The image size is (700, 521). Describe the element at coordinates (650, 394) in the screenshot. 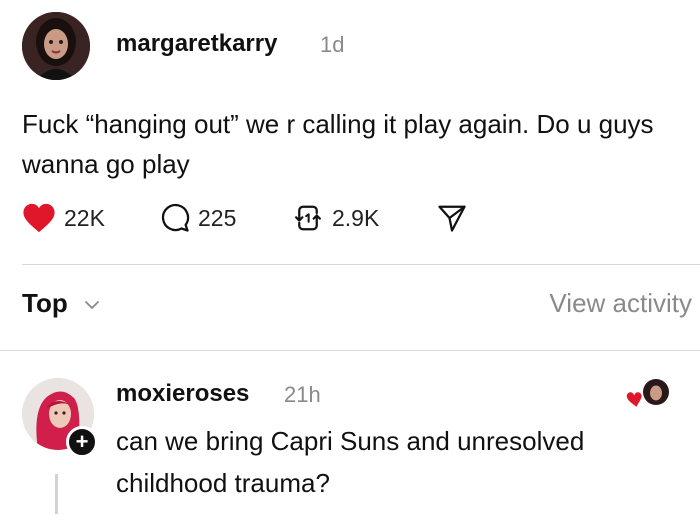

I see `liked-by-author-indicator` at that location.